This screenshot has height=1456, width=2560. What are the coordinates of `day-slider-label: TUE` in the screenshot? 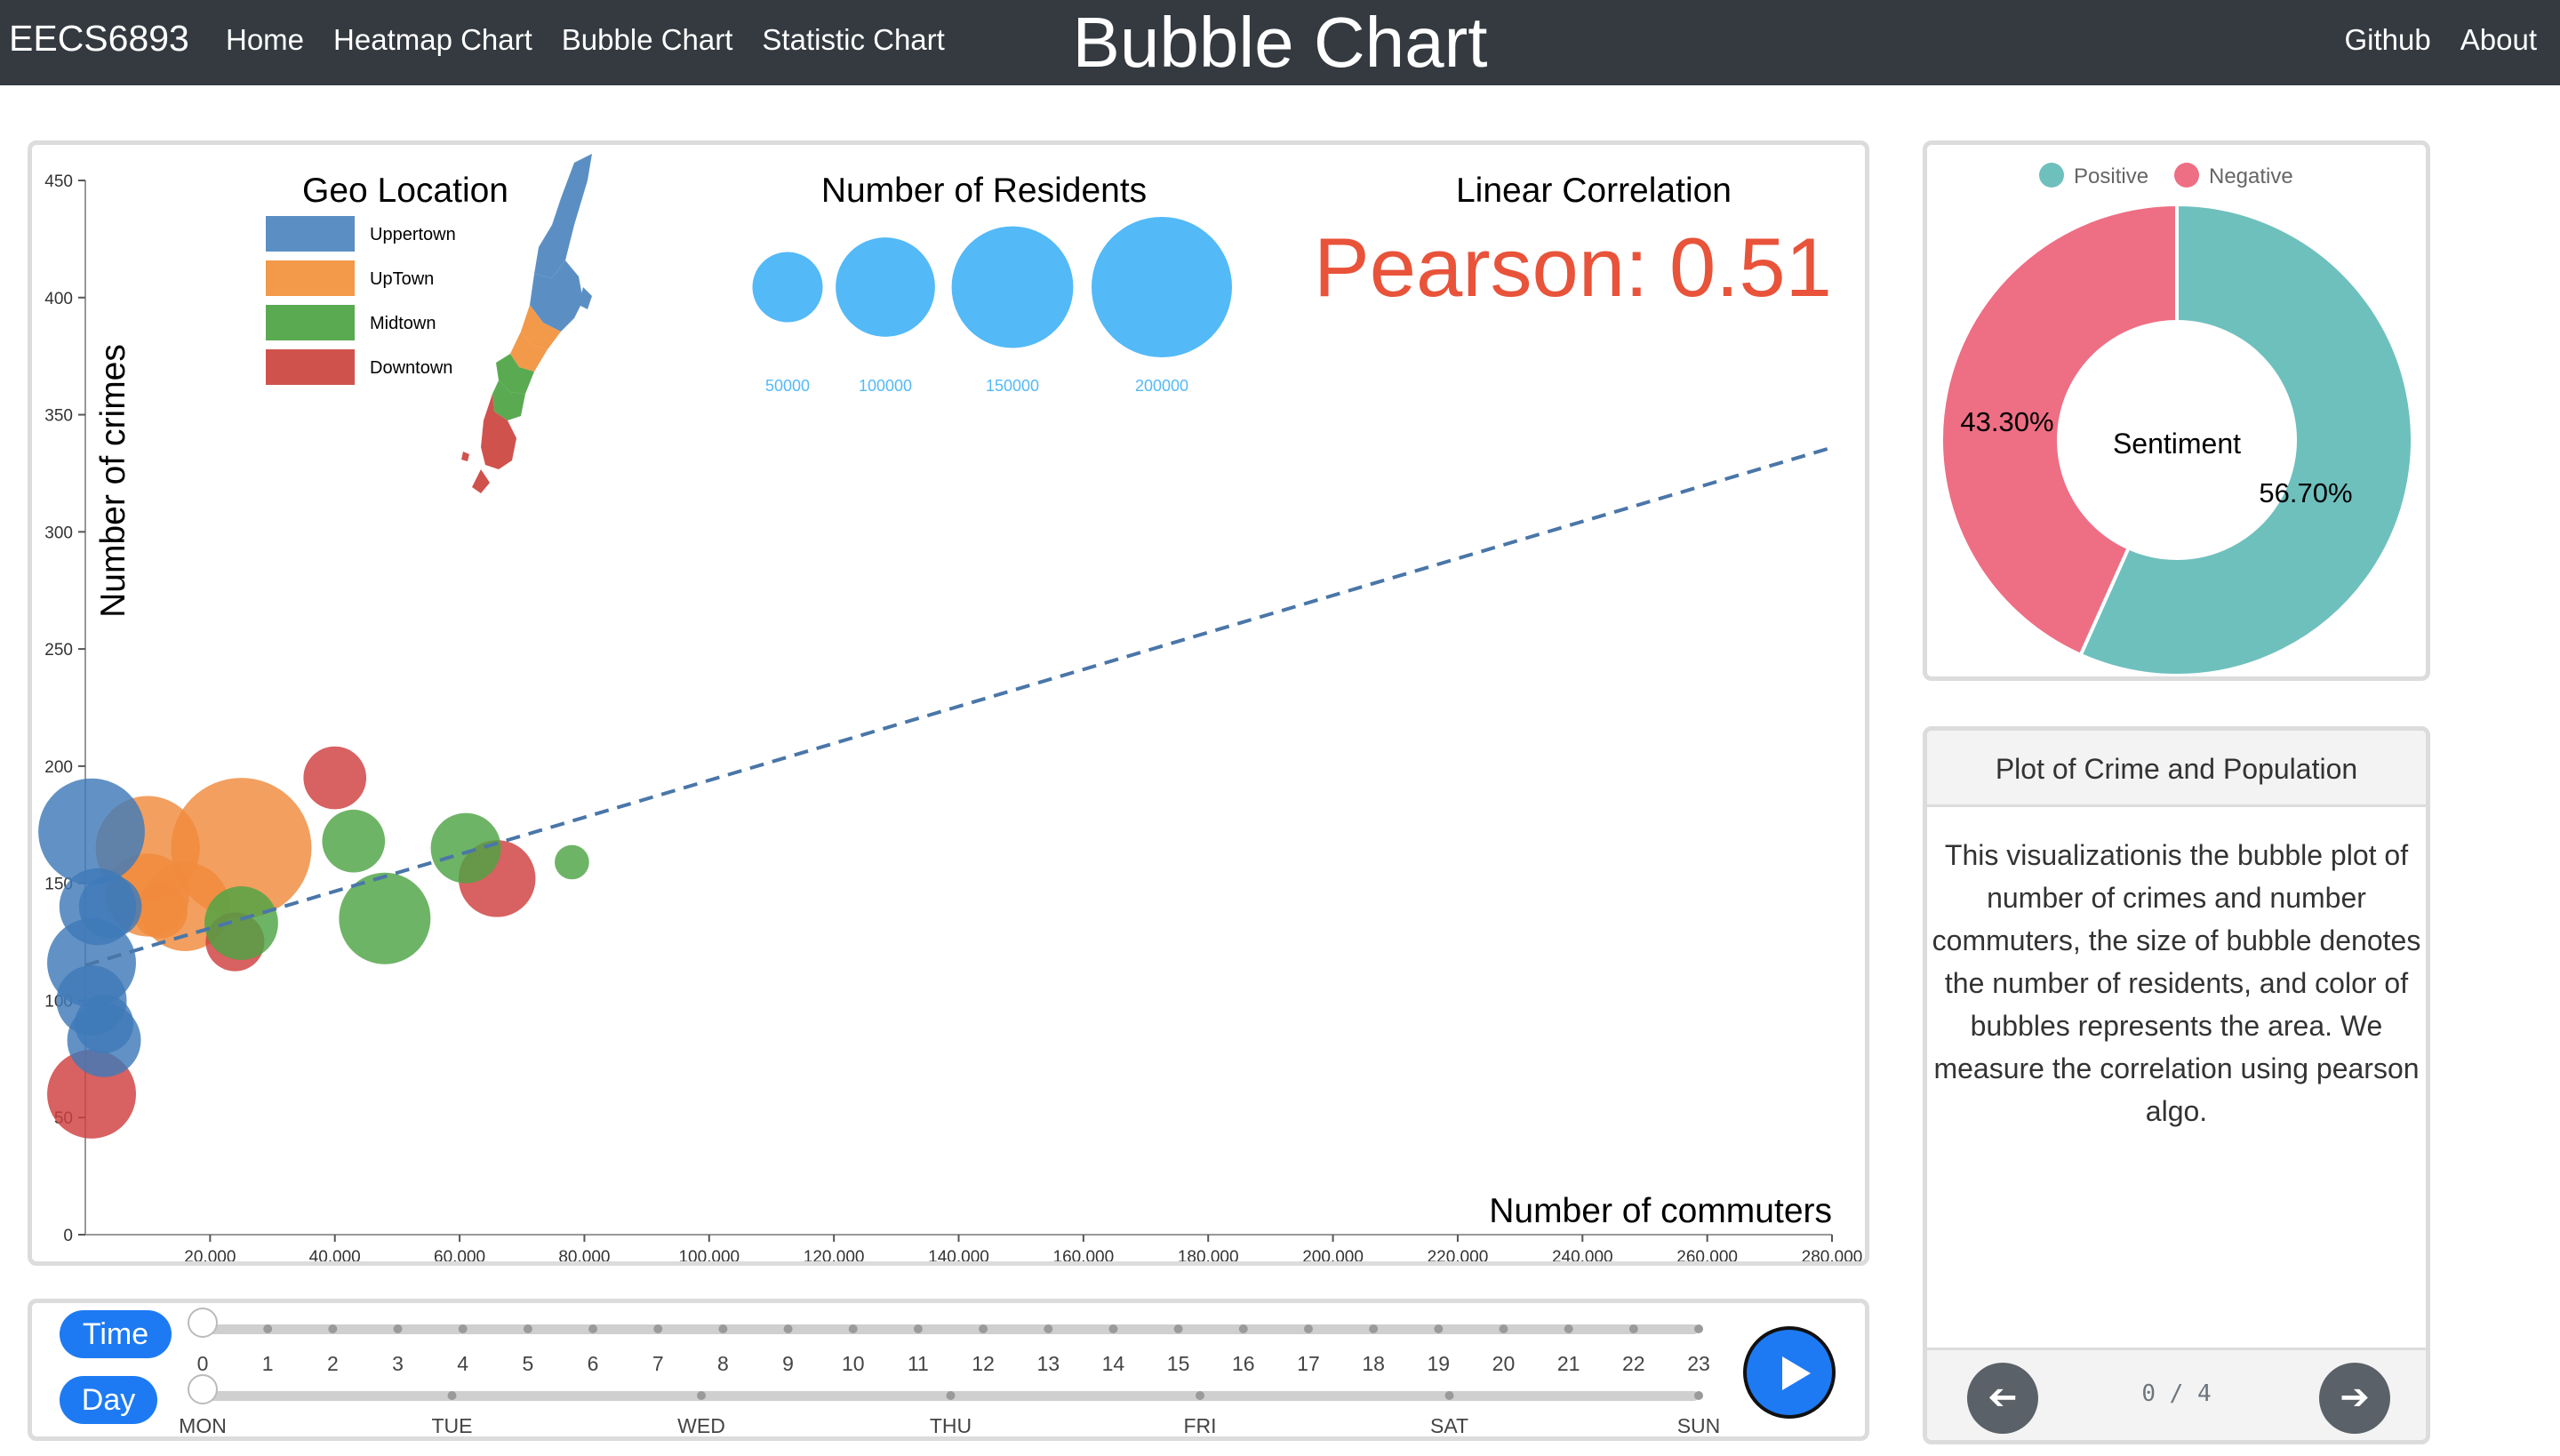 It's located at (452, 1425).